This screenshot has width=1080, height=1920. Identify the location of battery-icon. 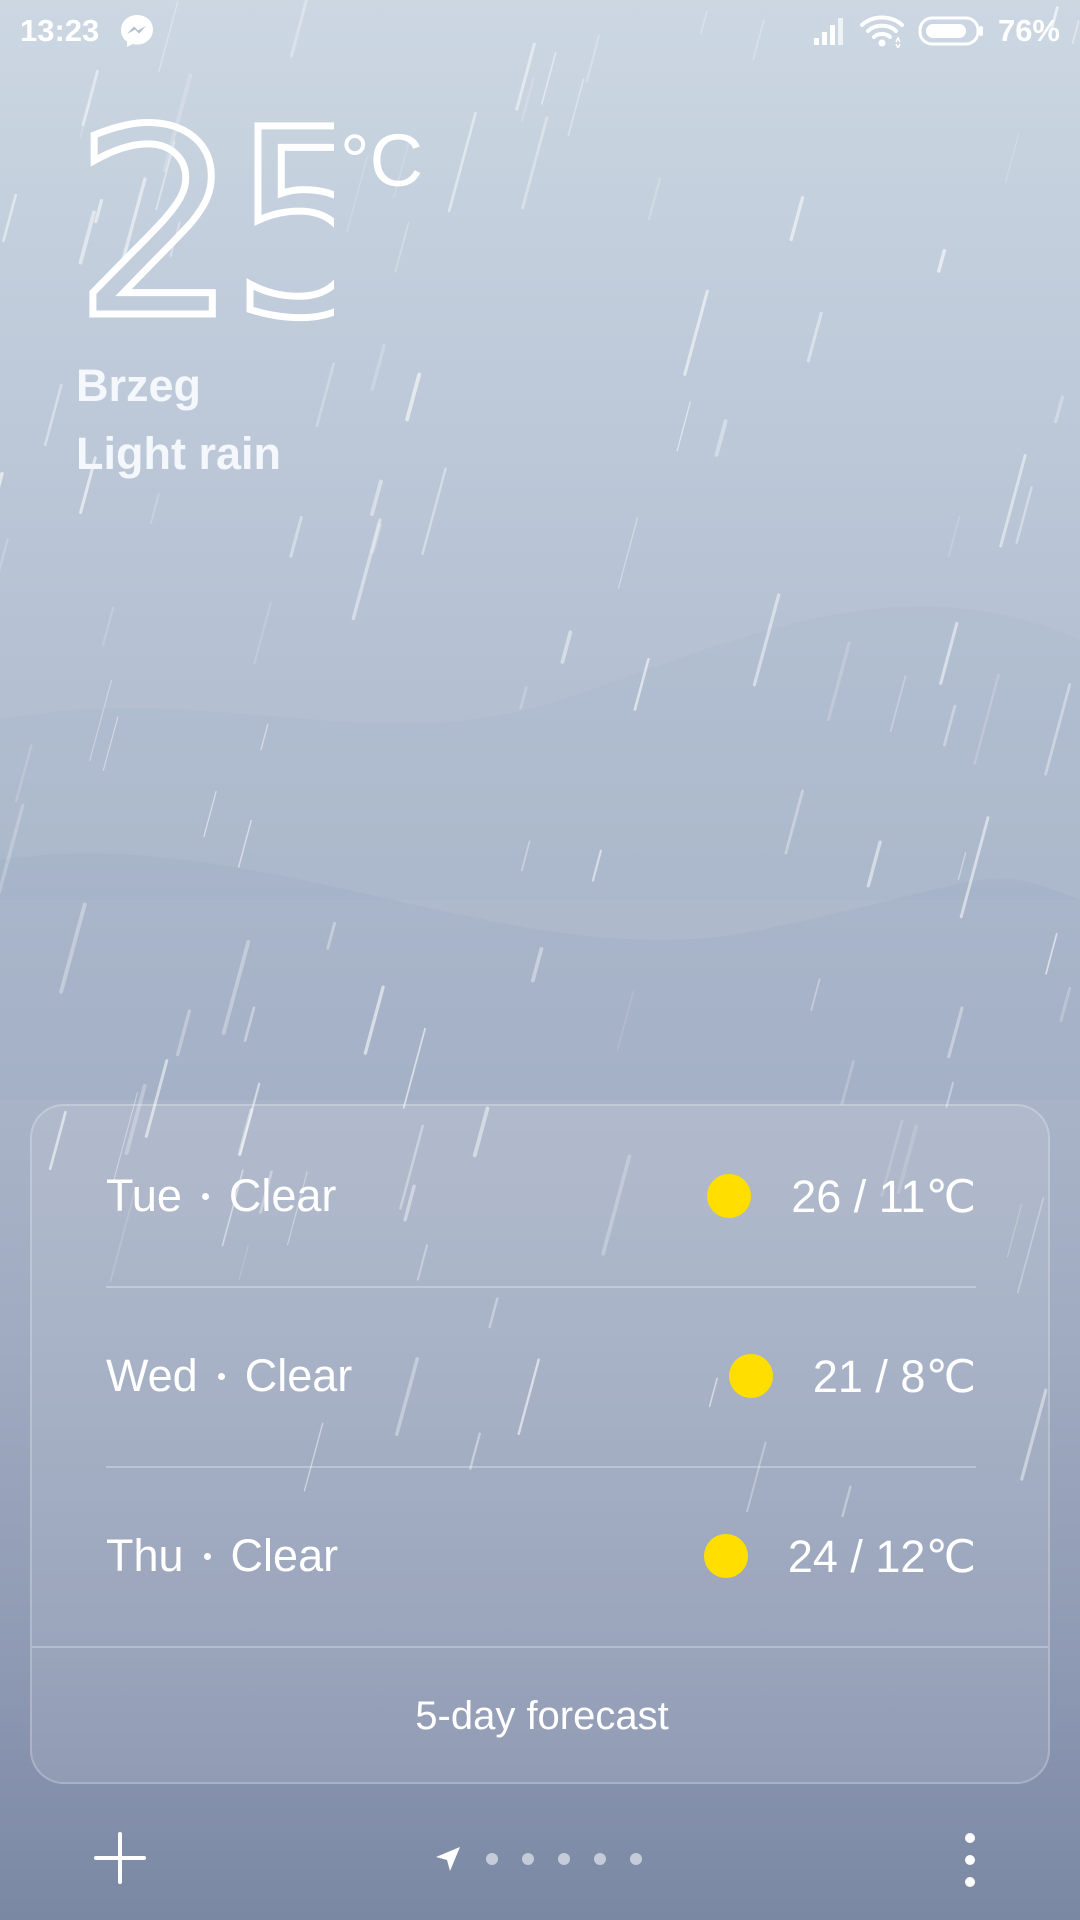
(951, 31).